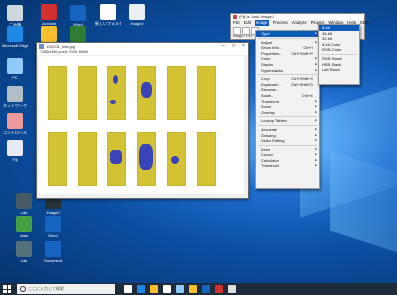 The image size is (397, 295). What do you see at coordinates (235, 17) in the screenshot?
I see `imagej-logo-icon` at bounding box center [235, 17].